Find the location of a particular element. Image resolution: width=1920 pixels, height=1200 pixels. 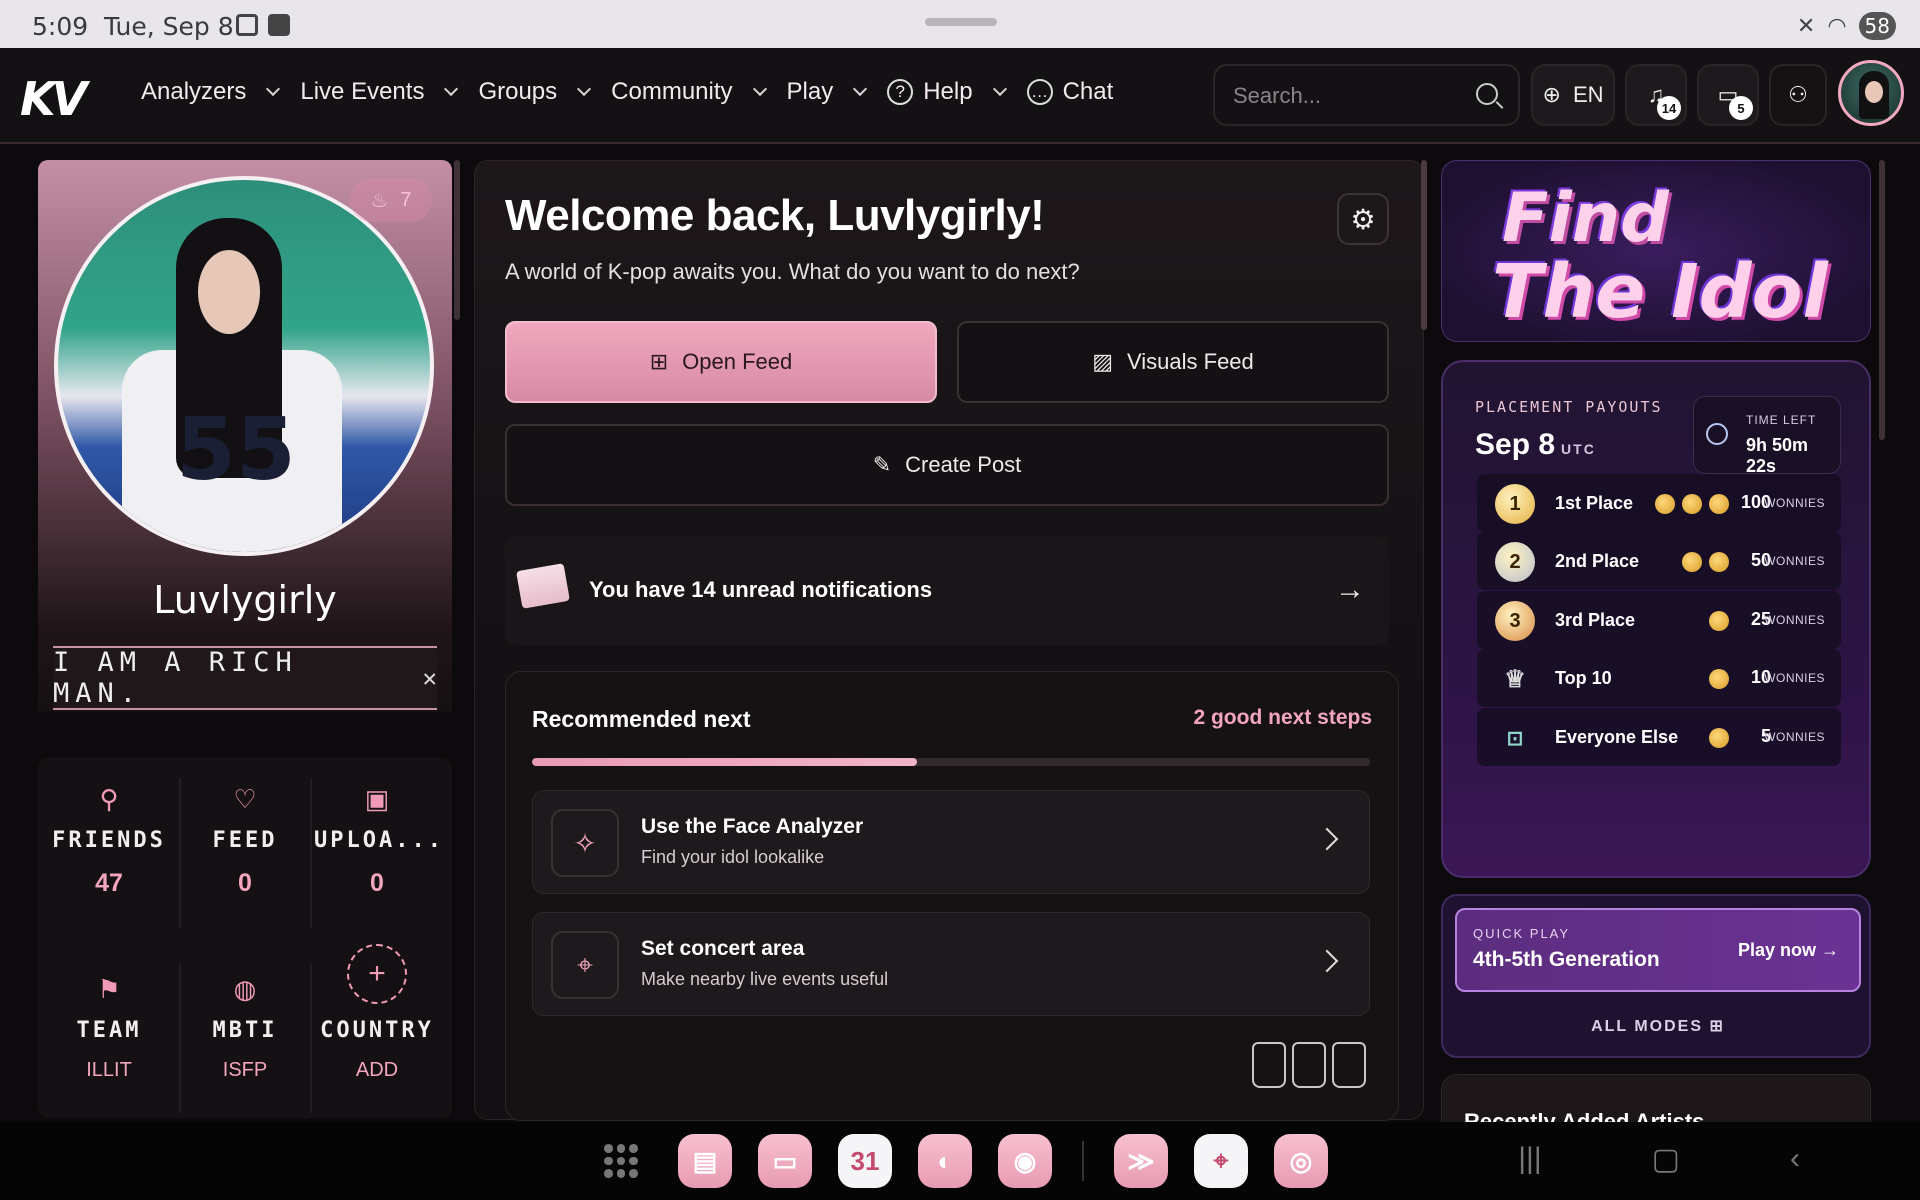

open-feed-button: ⊞ Open Feed is located at coordinates (721, 362).